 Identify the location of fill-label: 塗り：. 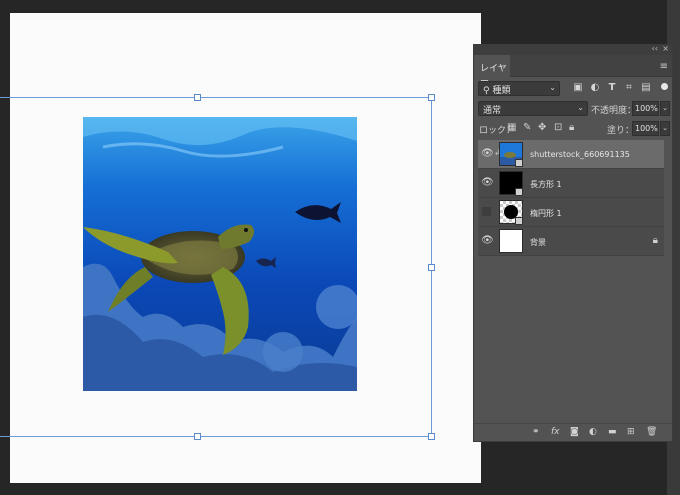
(621, 131).